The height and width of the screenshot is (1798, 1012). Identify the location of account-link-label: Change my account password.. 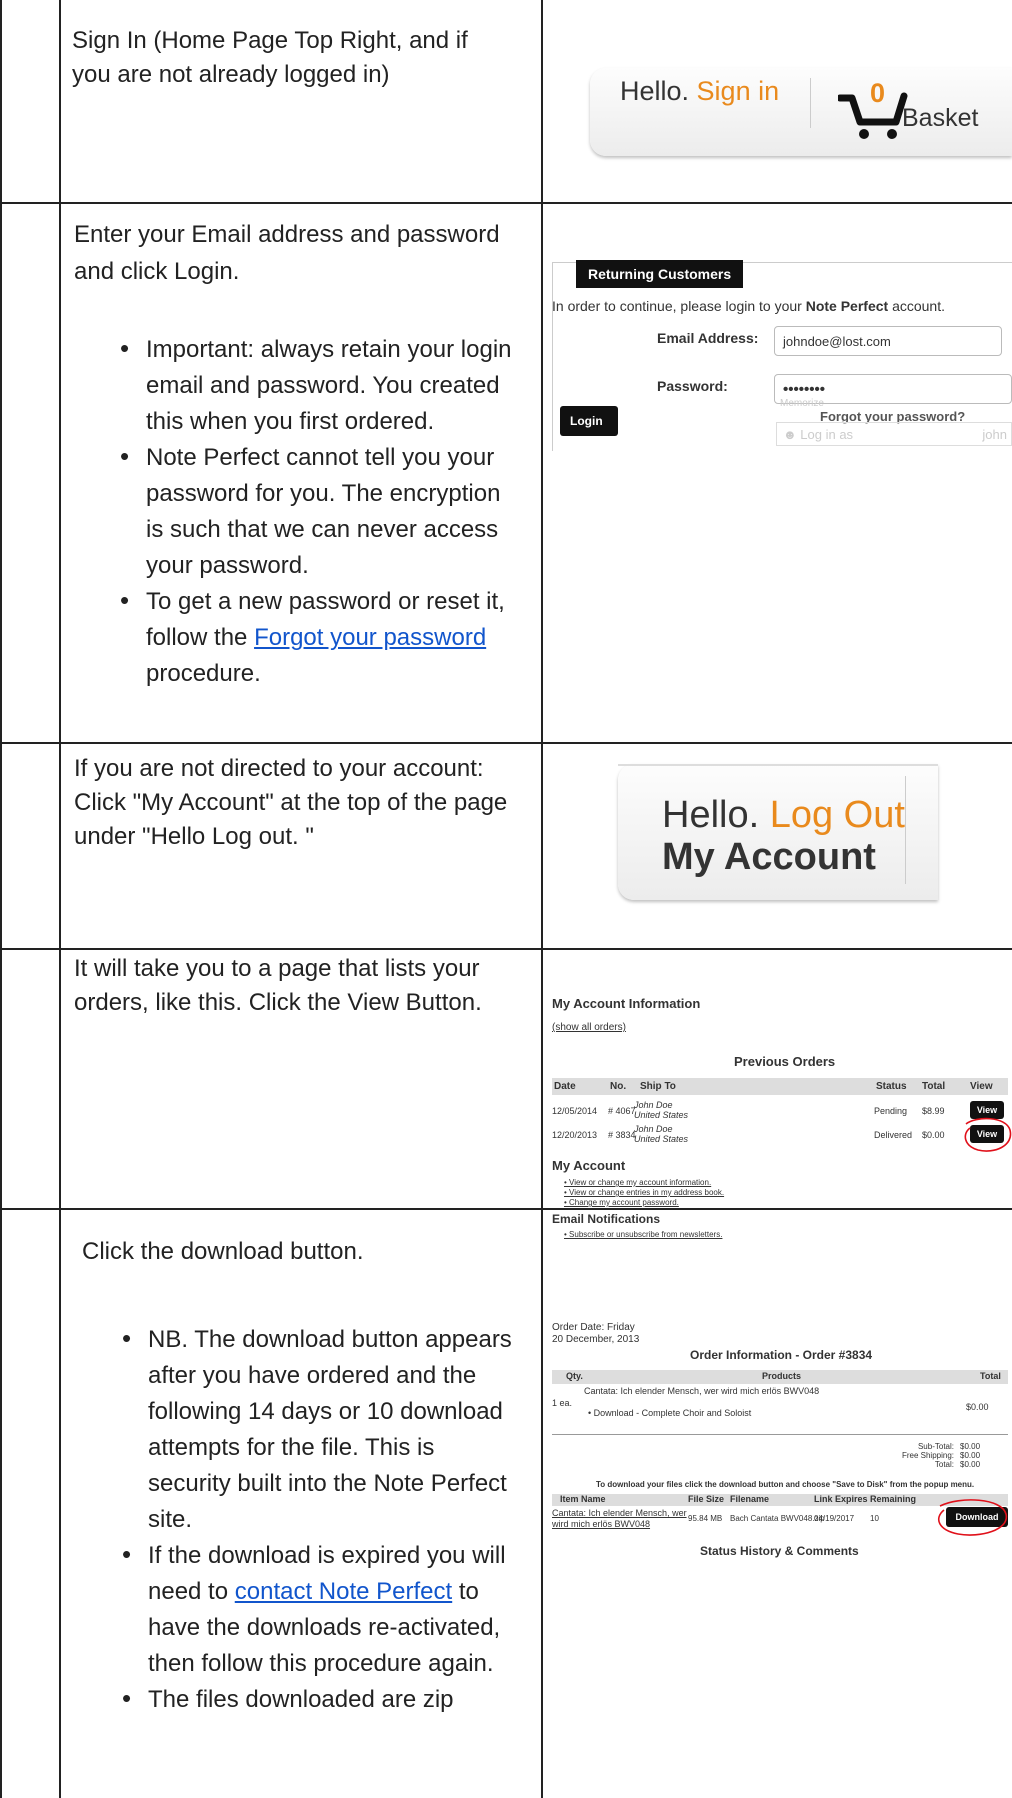
(624, 1202).